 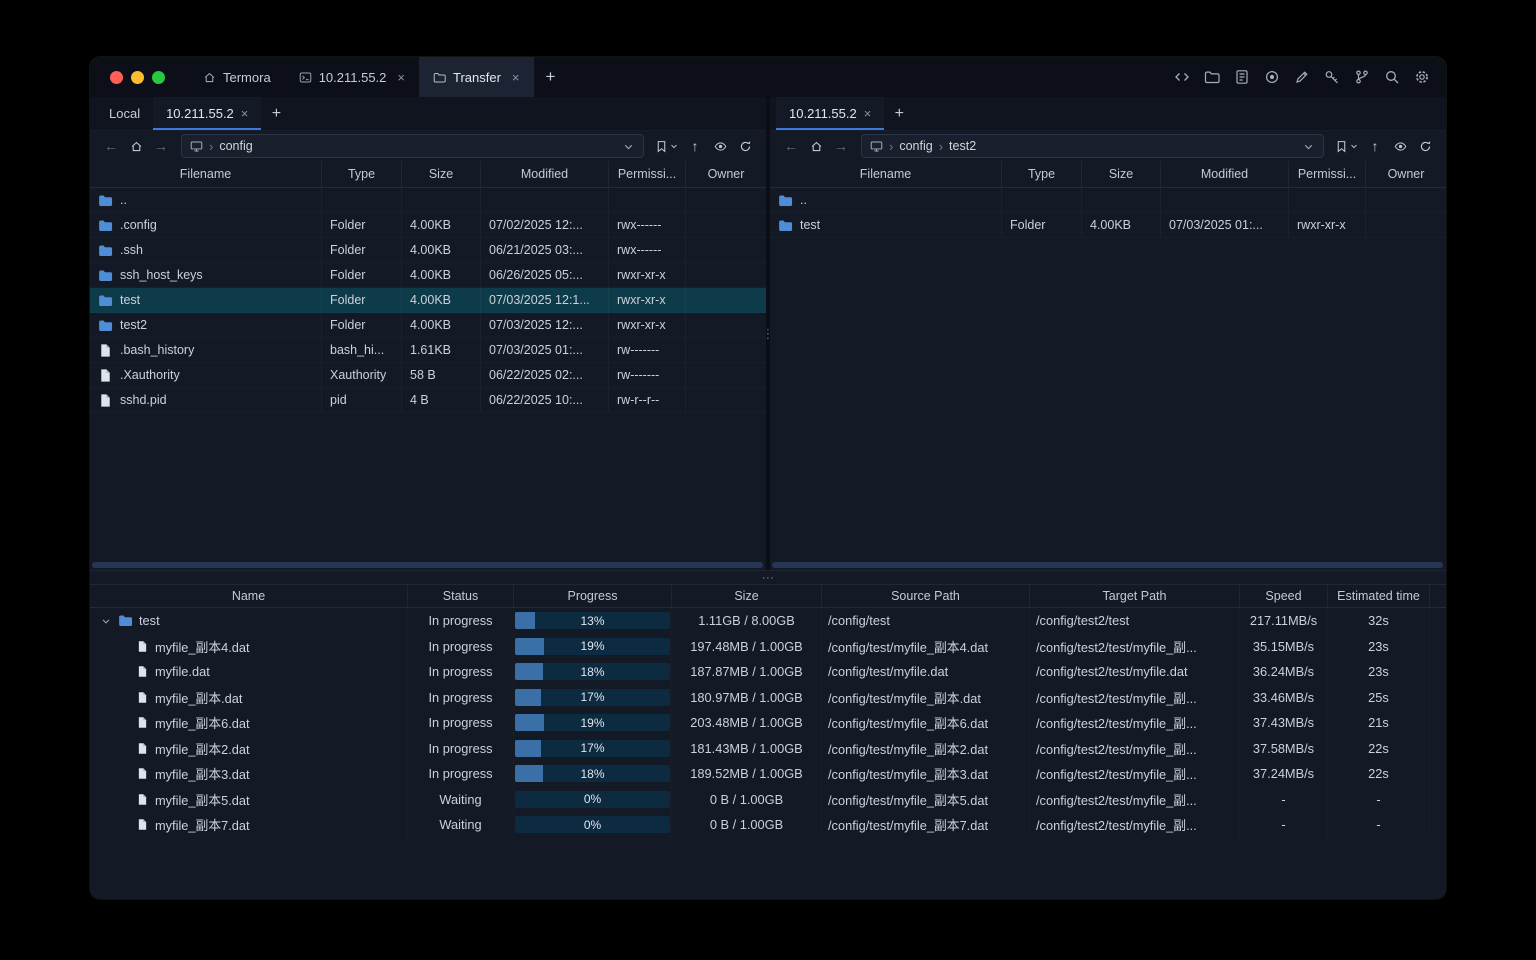 I want to click on code-button, so click(x=1182, y=77).